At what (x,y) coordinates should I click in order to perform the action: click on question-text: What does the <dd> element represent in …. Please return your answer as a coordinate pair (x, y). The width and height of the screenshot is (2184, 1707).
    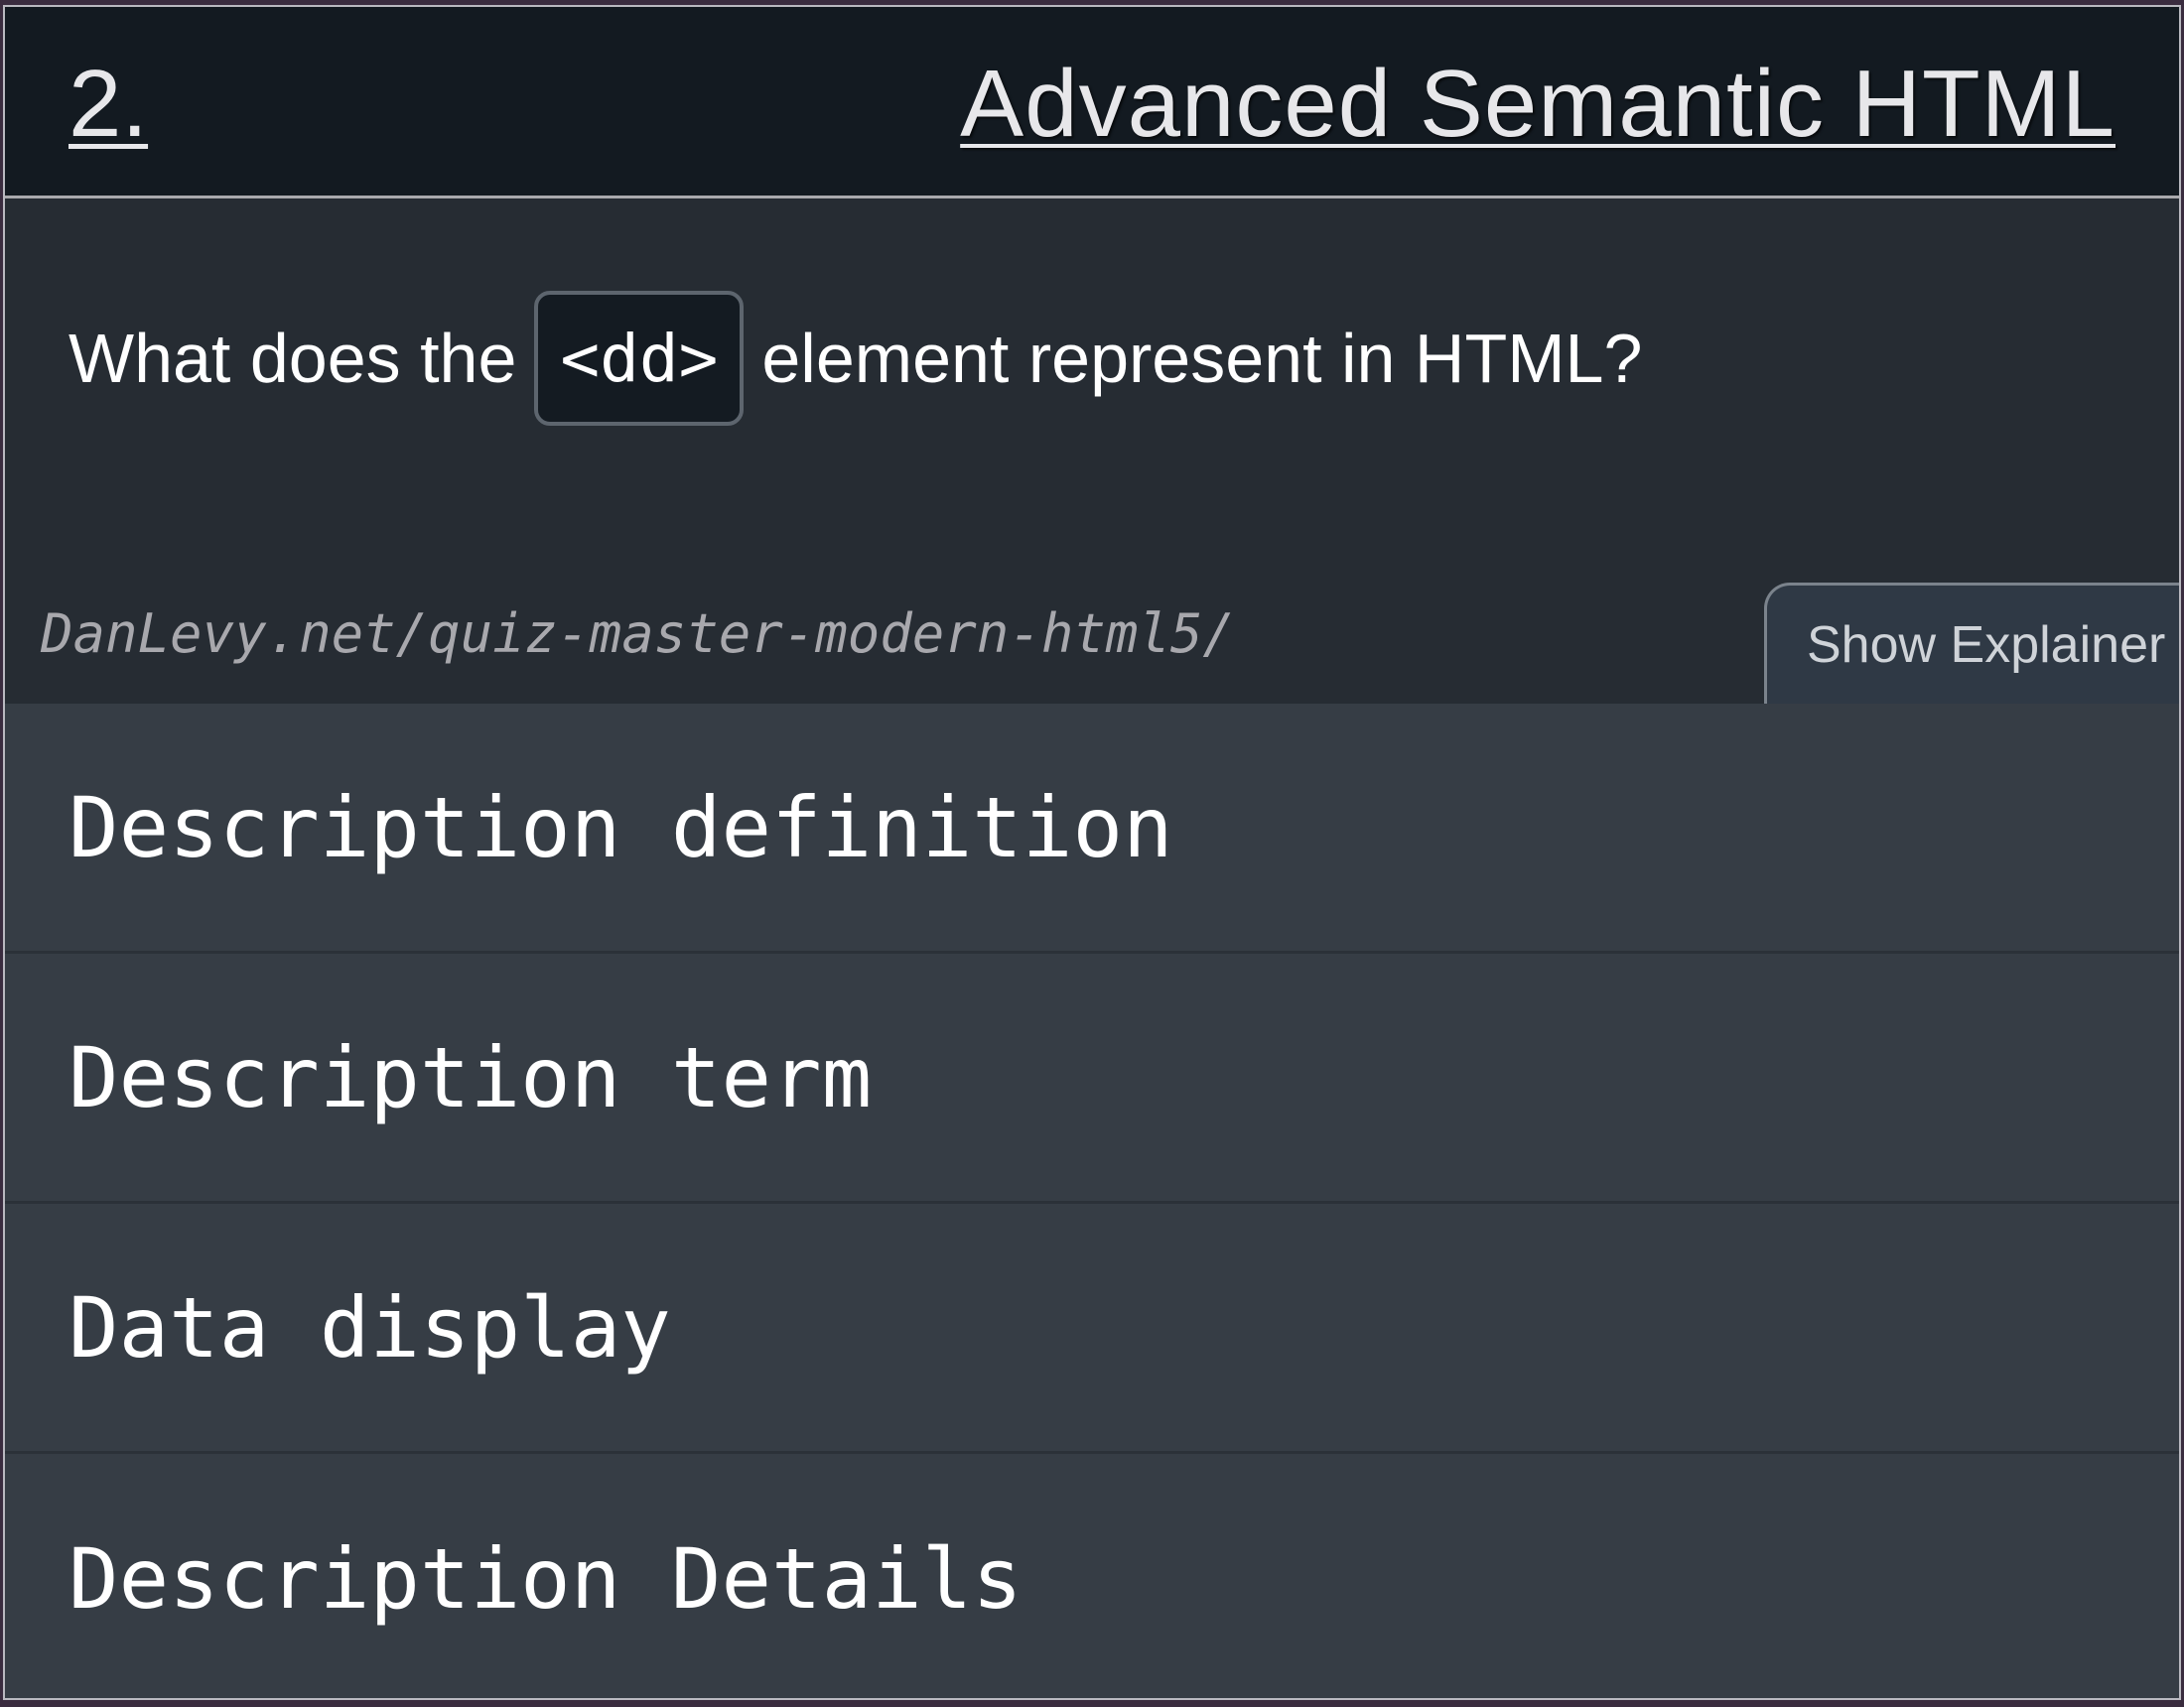
    Looking at the image, I should click on (855, 359).